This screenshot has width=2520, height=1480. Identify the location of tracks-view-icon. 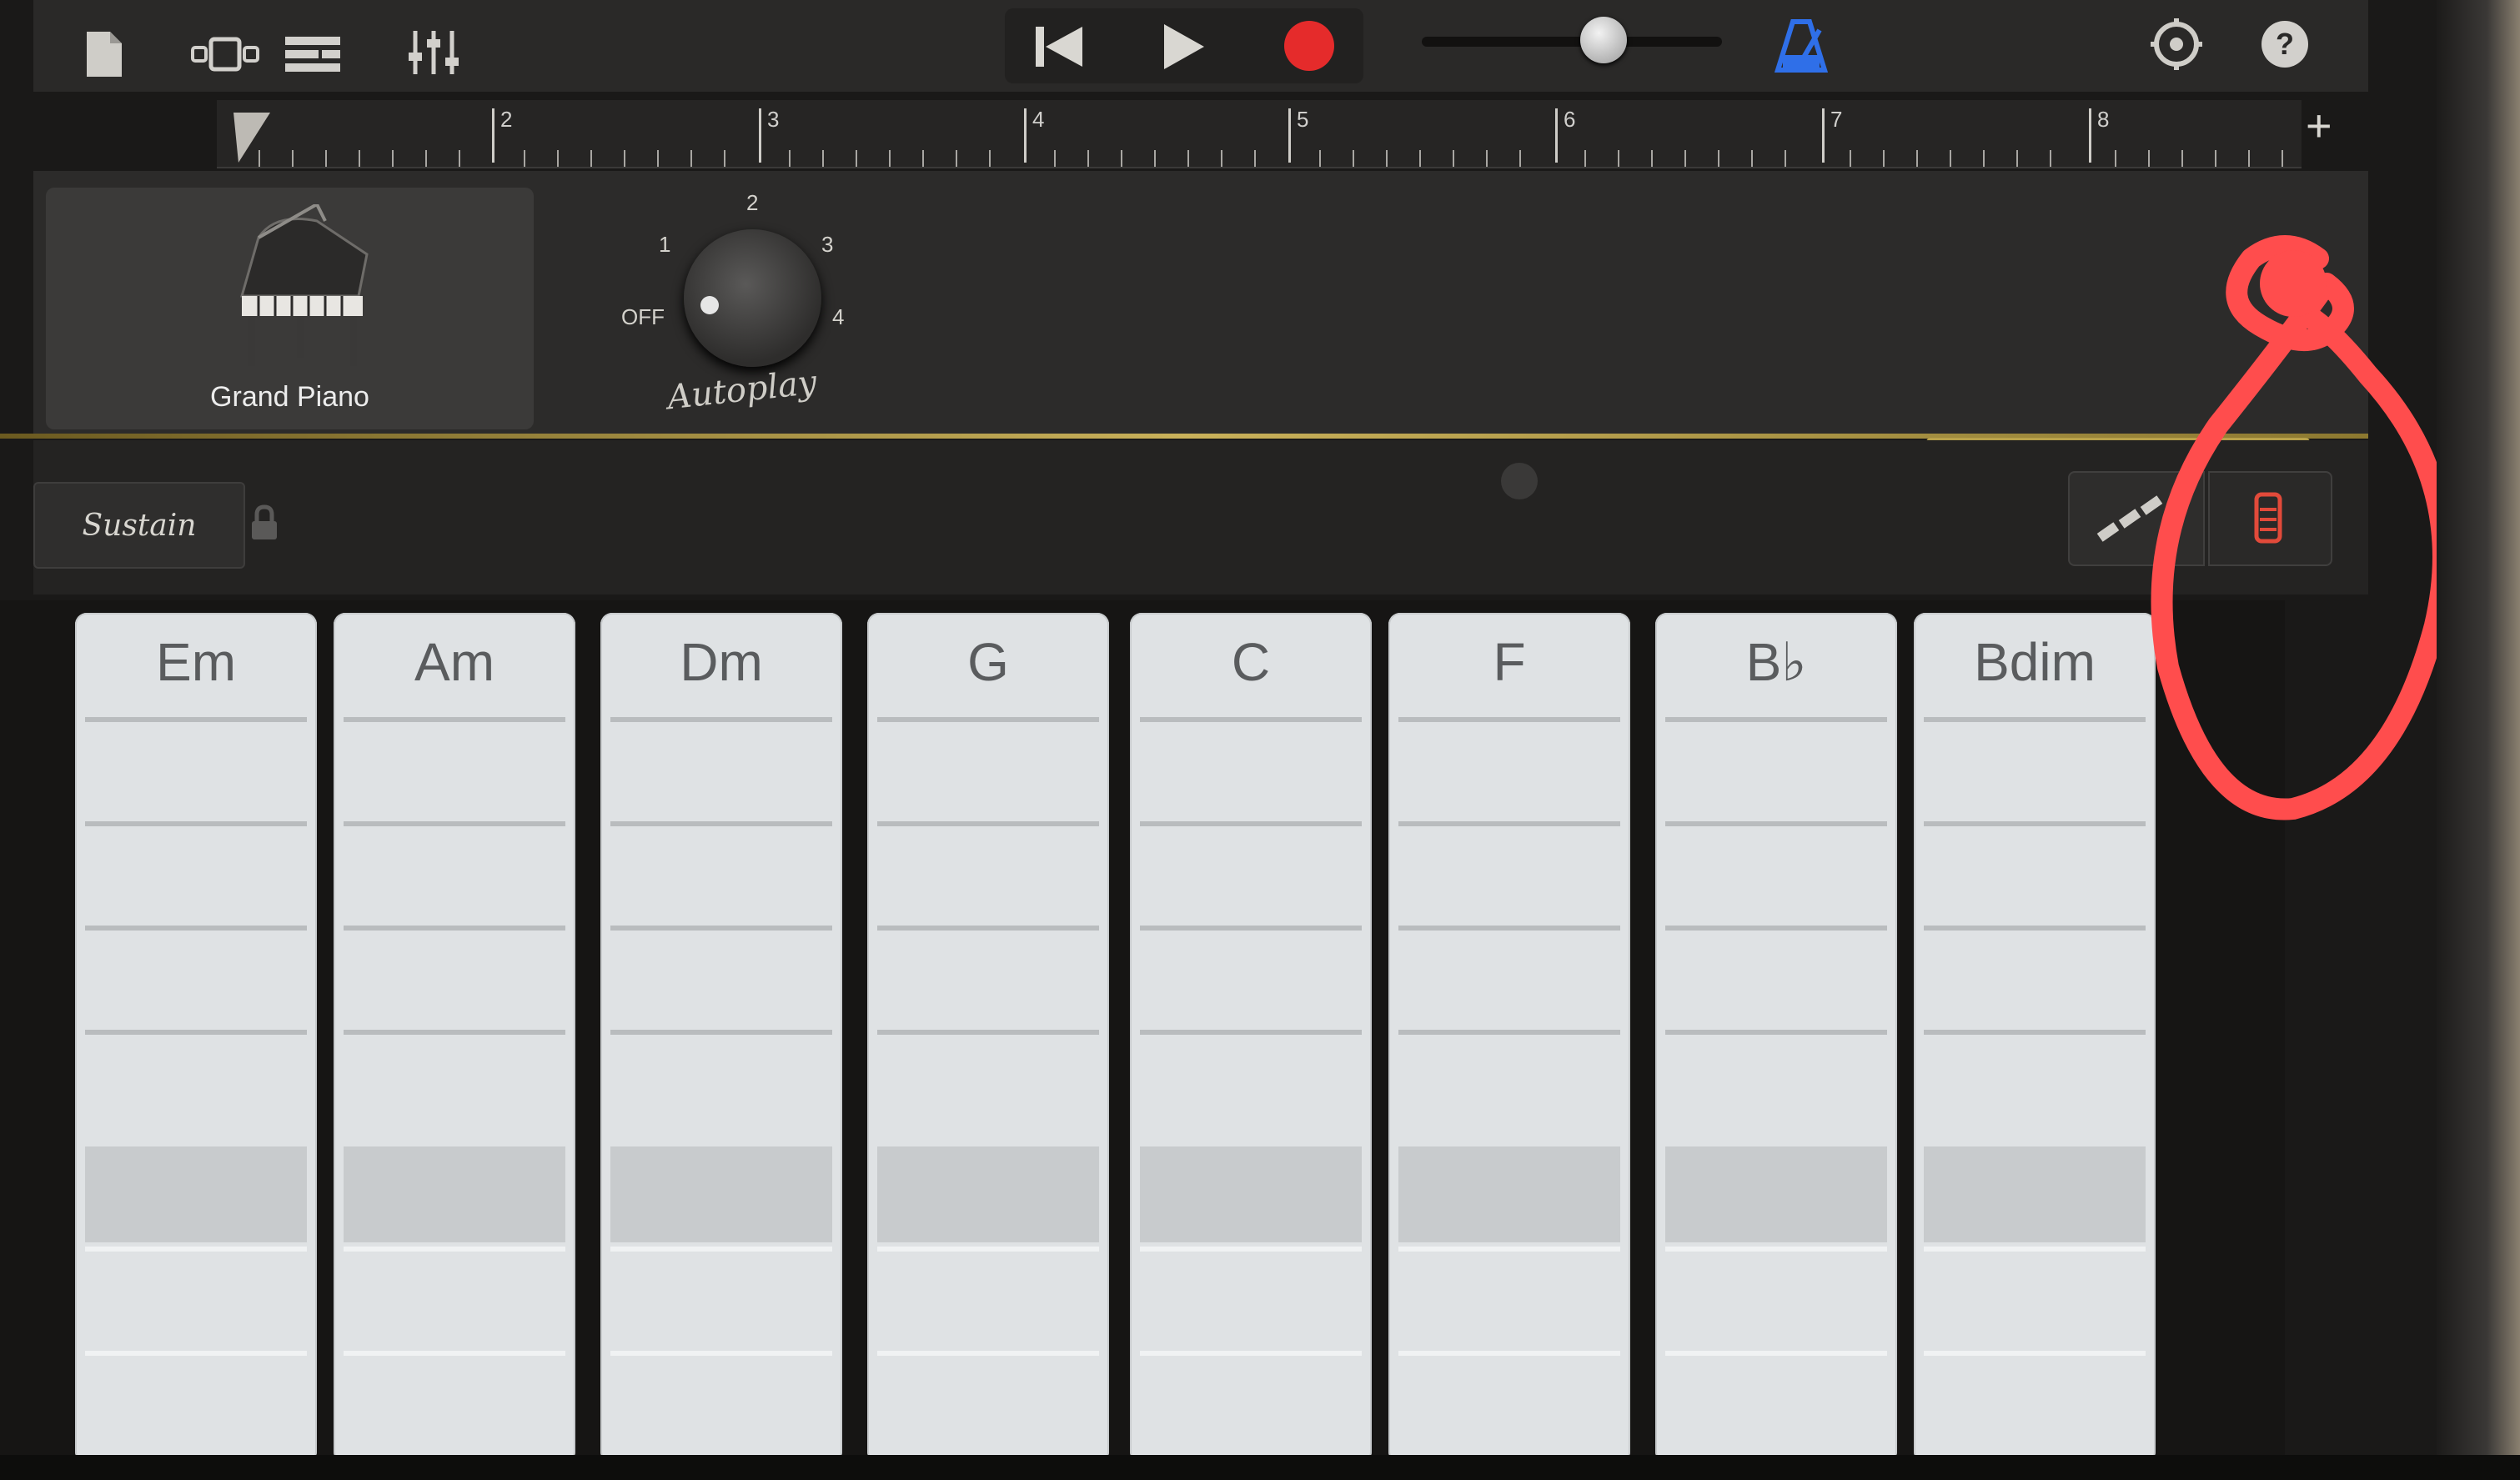
(225, 54).